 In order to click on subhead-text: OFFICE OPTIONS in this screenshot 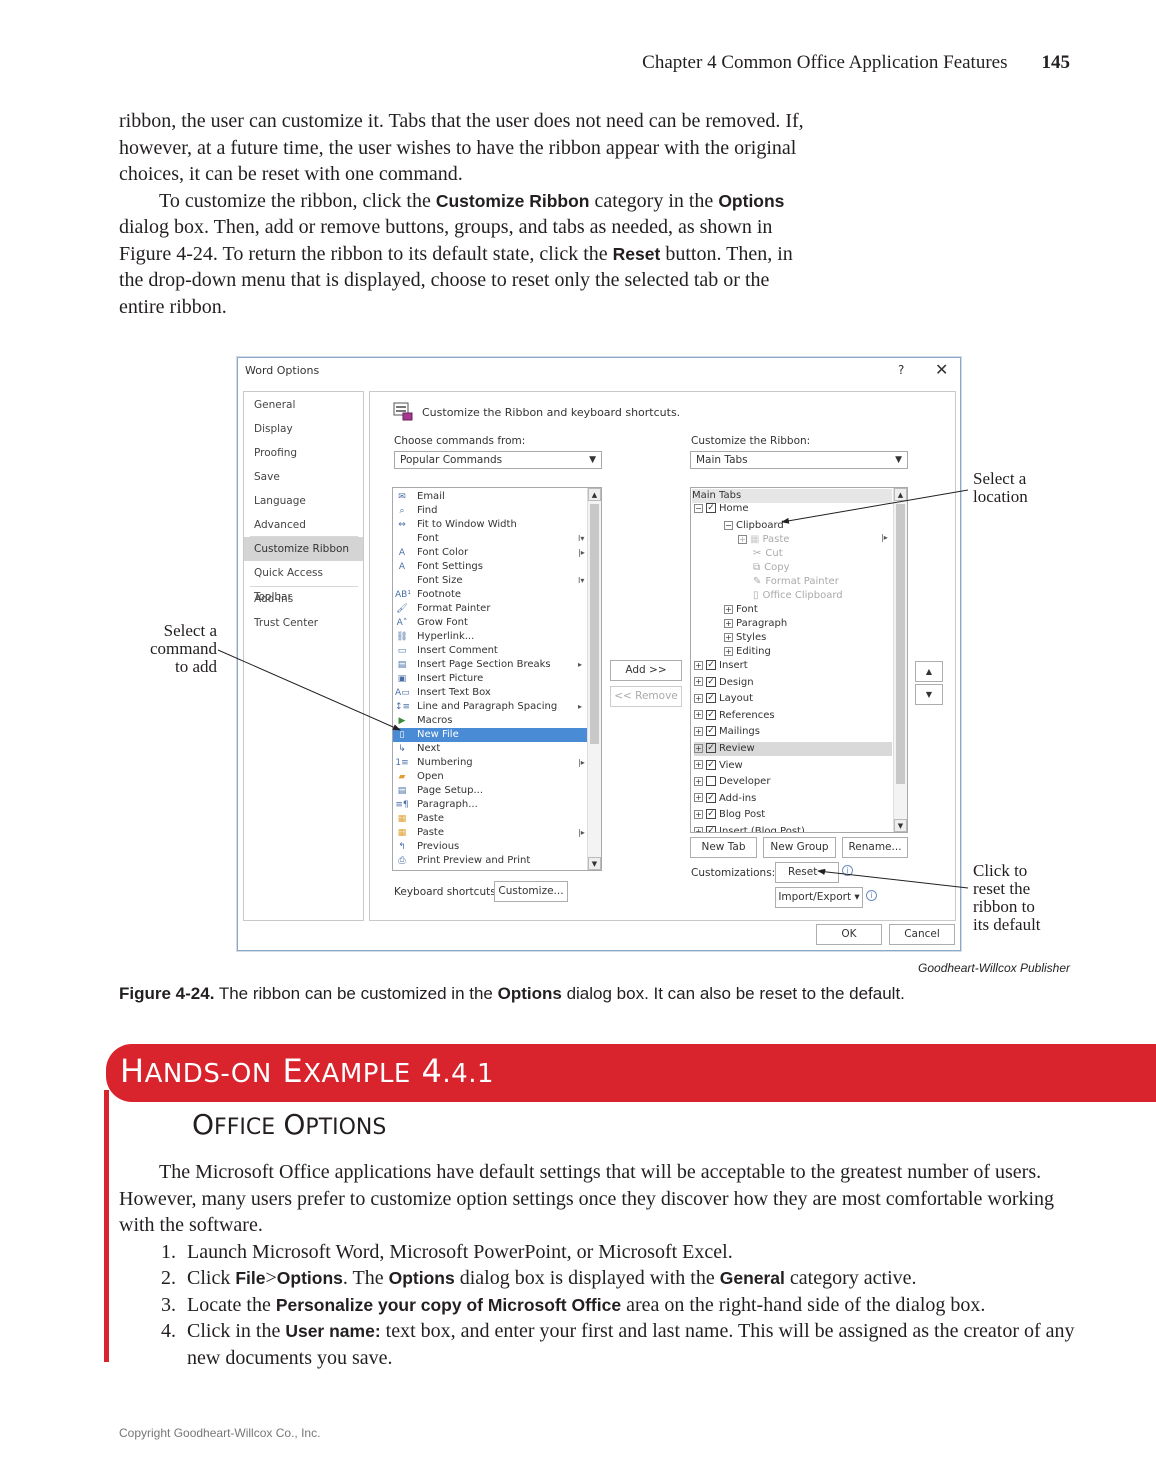, I will do `click(289, 1124)`.